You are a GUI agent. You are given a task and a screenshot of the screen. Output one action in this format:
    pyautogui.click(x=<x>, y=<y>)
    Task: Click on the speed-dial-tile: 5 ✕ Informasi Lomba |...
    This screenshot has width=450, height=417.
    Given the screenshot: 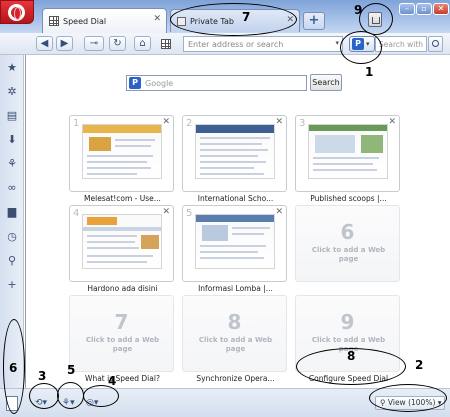 What is the action you would take?
    pyautogui.click(x=234, y=249)
    